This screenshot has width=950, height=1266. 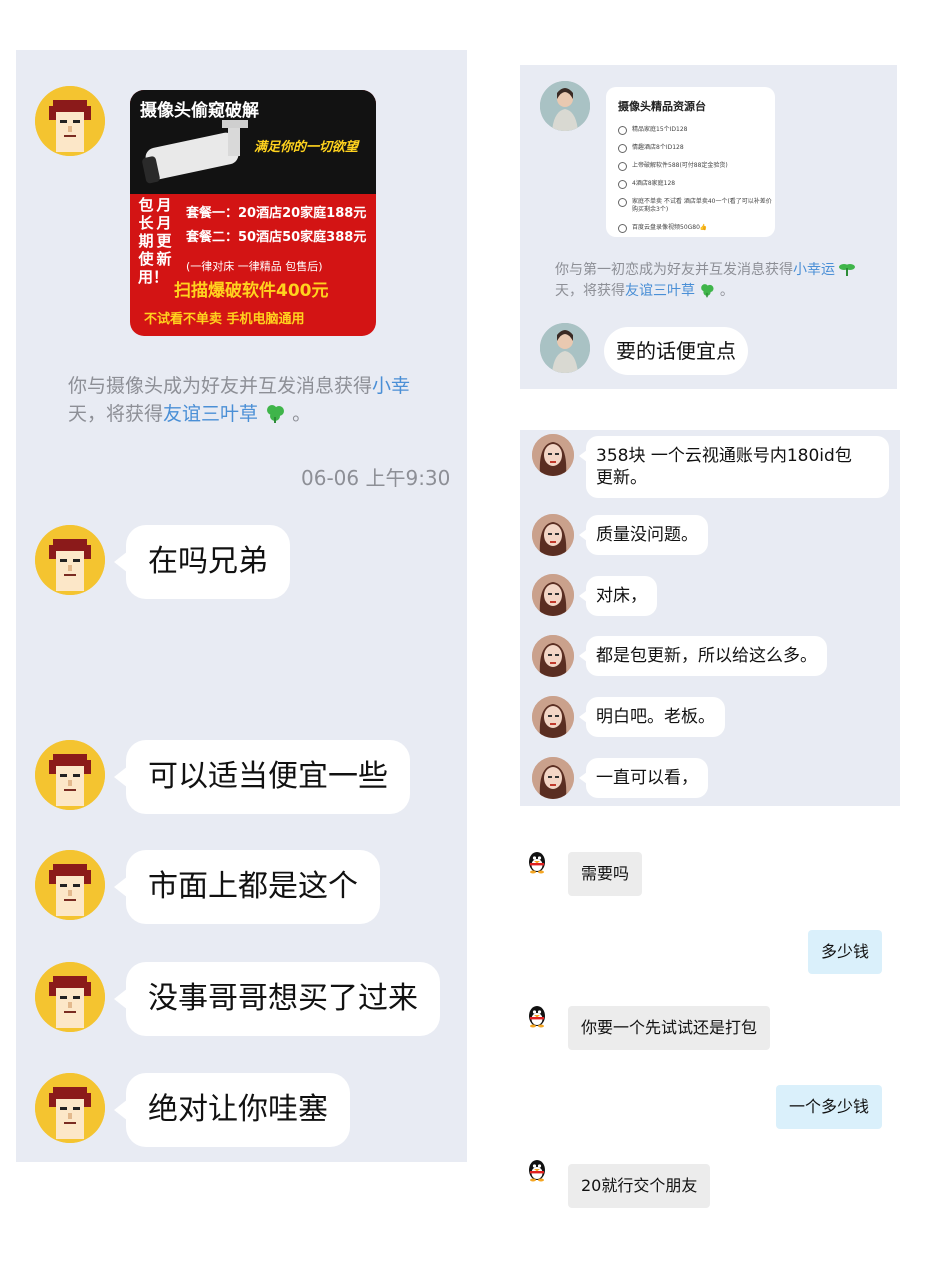 I want to click on message-bubble: 20就行交个朋友, so click(x=639, y=1186).